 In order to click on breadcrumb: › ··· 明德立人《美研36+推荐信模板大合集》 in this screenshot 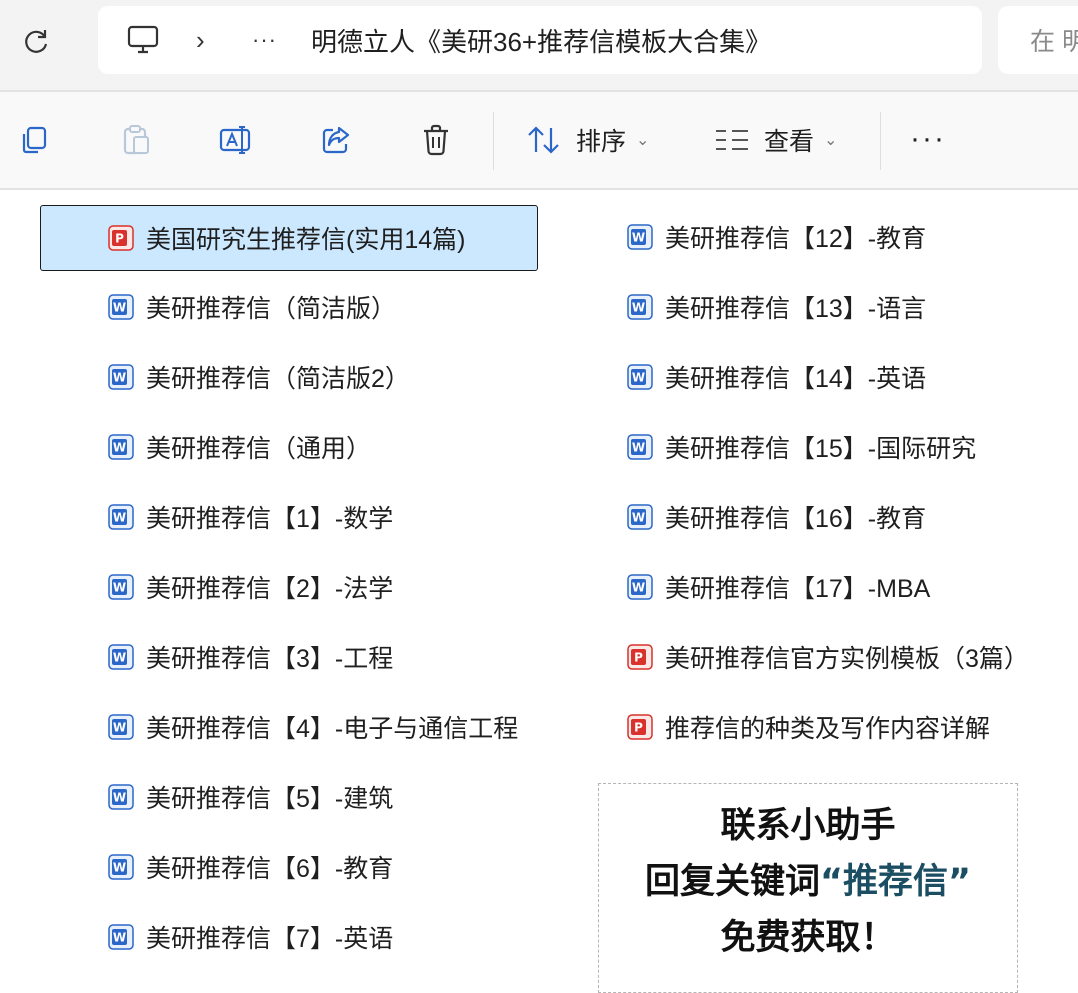, I will do `click(540, 40)`.